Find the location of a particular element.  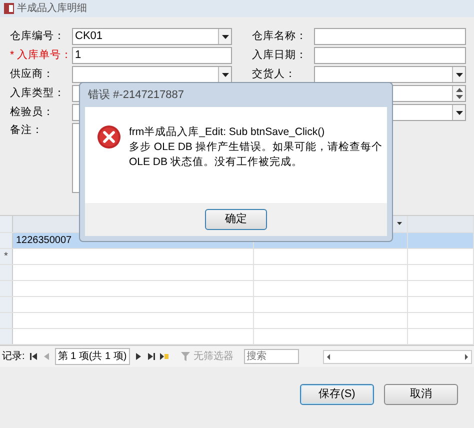

cancel-button: 取消 is located at coordinates (421, 394).